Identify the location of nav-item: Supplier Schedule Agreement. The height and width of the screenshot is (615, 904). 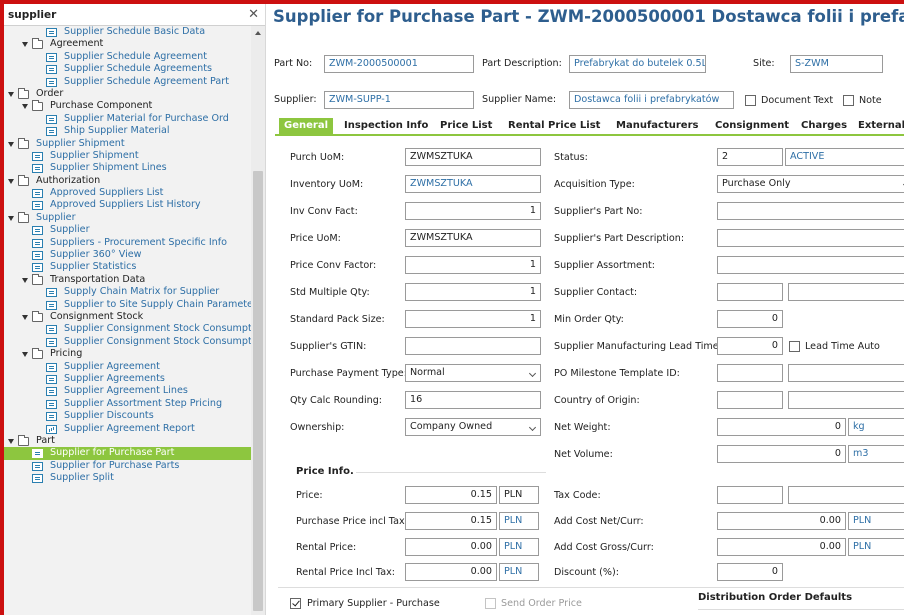
(128, 57).